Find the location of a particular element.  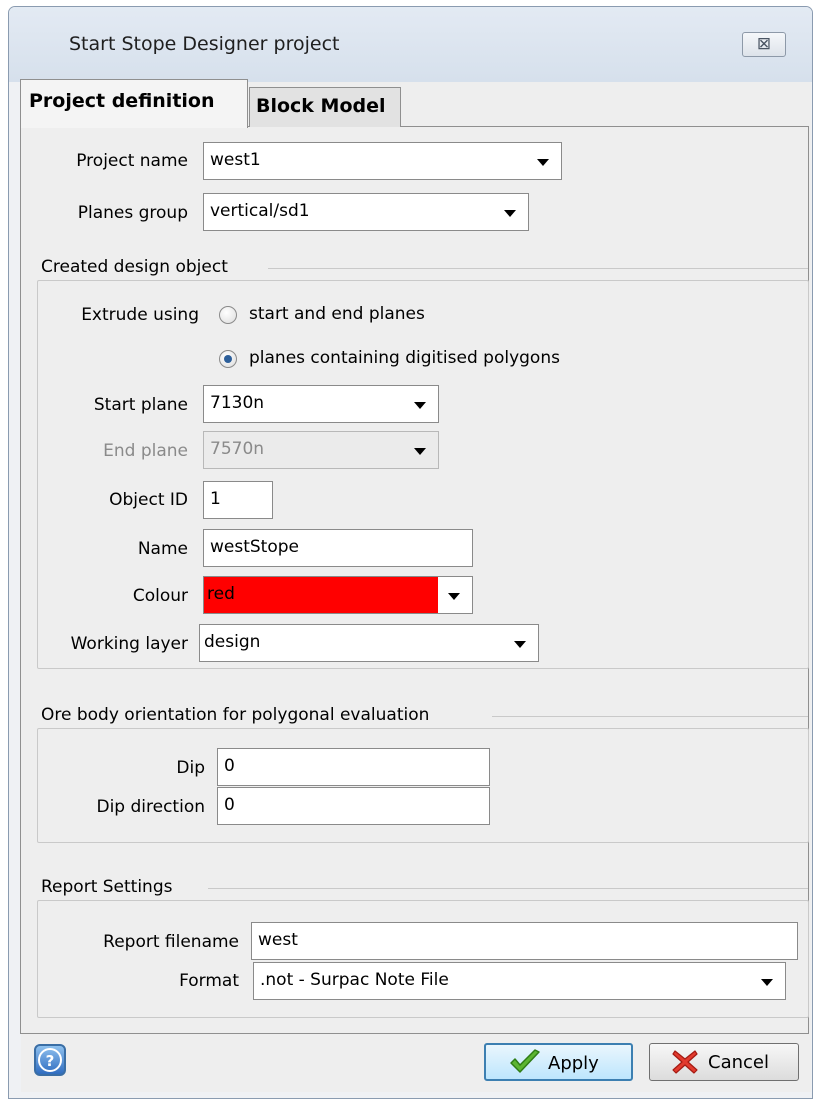

radio-start-end-planes is located at coordinates (228, 315).